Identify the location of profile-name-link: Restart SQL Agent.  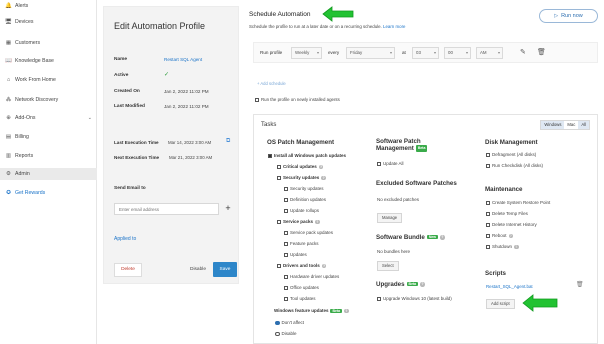
(183, 59).